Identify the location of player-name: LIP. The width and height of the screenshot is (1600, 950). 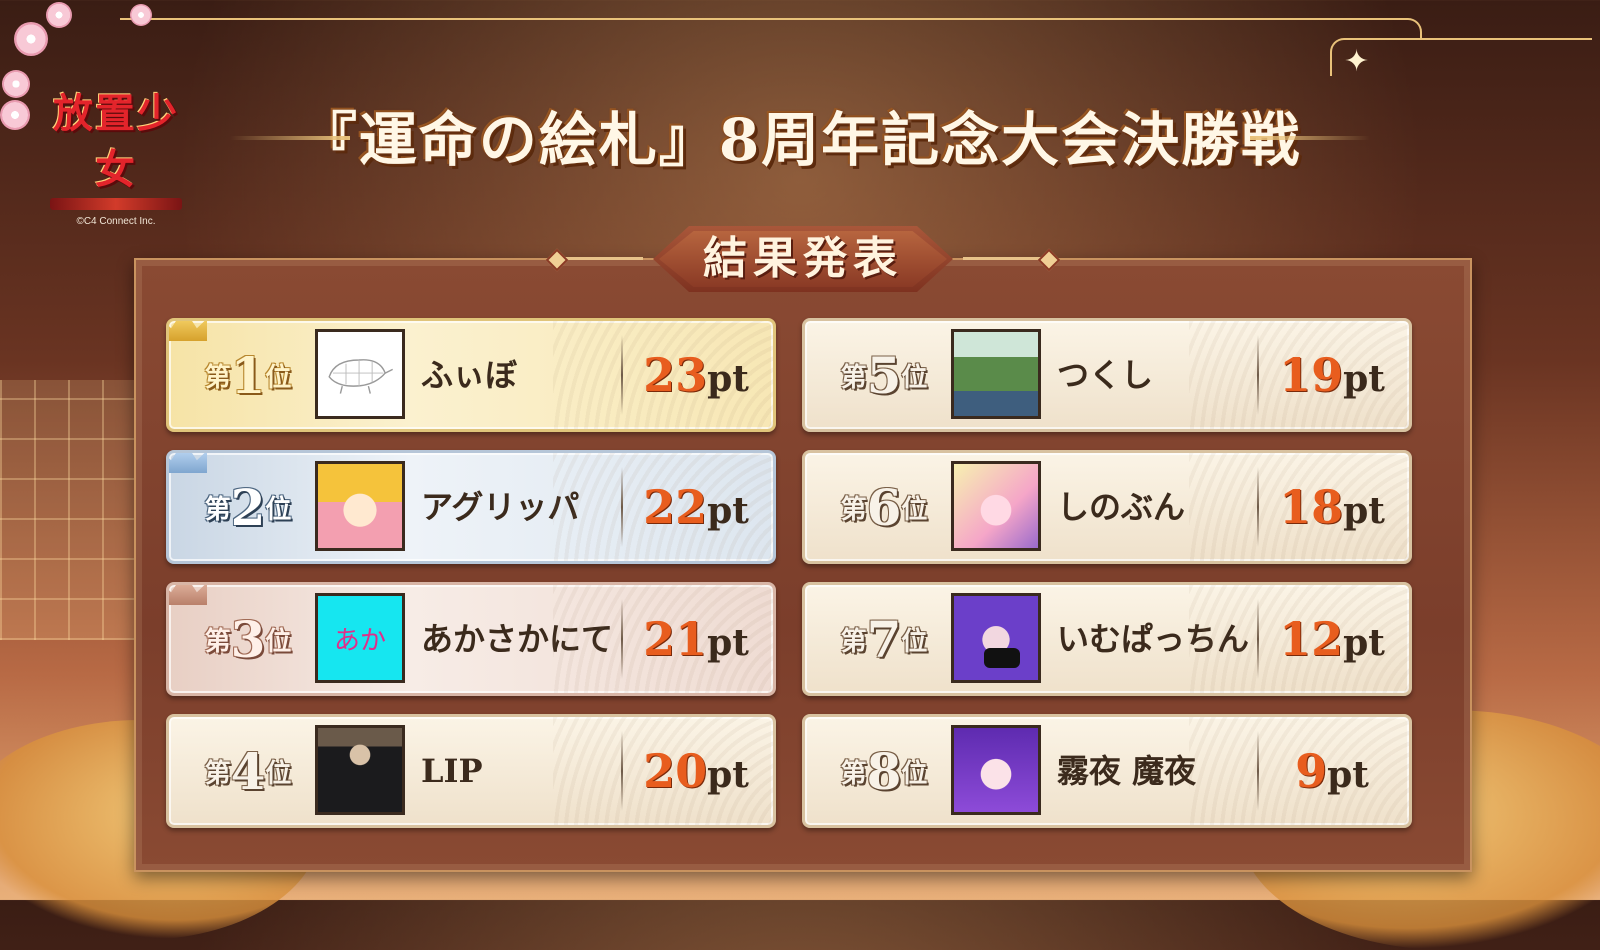
(452, 771).